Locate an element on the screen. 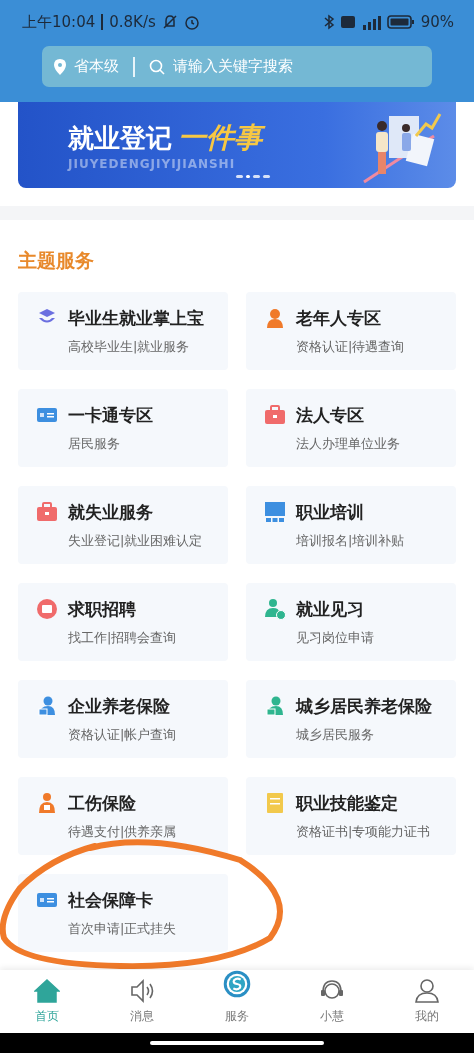 This screenshot has height=1053, width=474. nav-tab: 小慧 is located at coordinates (332, 1001).